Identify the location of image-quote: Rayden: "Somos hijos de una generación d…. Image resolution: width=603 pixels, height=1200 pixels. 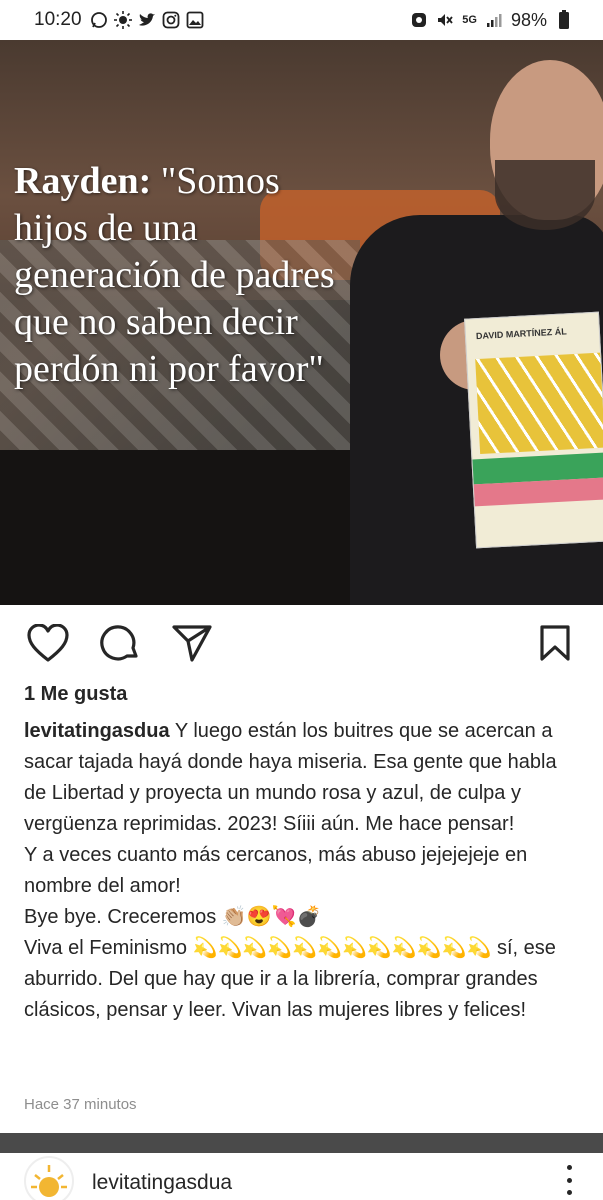
(179, 275).